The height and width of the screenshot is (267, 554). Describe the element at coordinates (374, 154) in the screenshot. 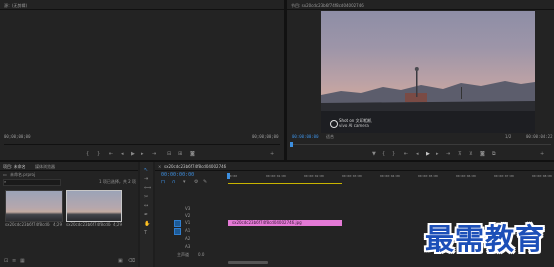

I see `mark-in-icon: ▼` at that location.